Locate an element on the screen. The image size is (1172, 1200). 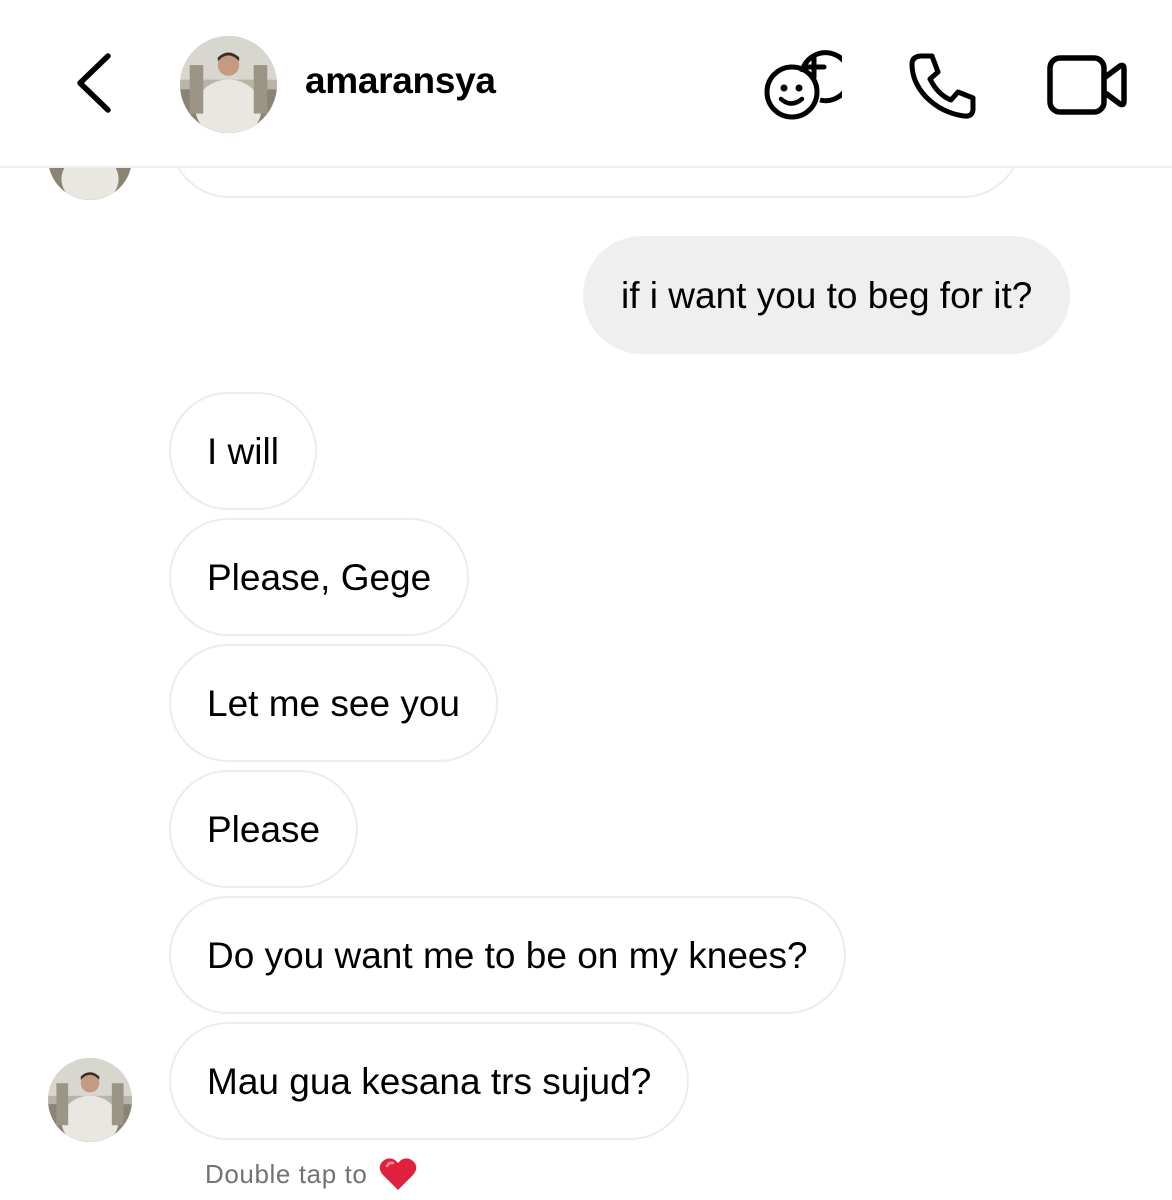
message-text: Please, Gege is located at coordinates (319, 577).